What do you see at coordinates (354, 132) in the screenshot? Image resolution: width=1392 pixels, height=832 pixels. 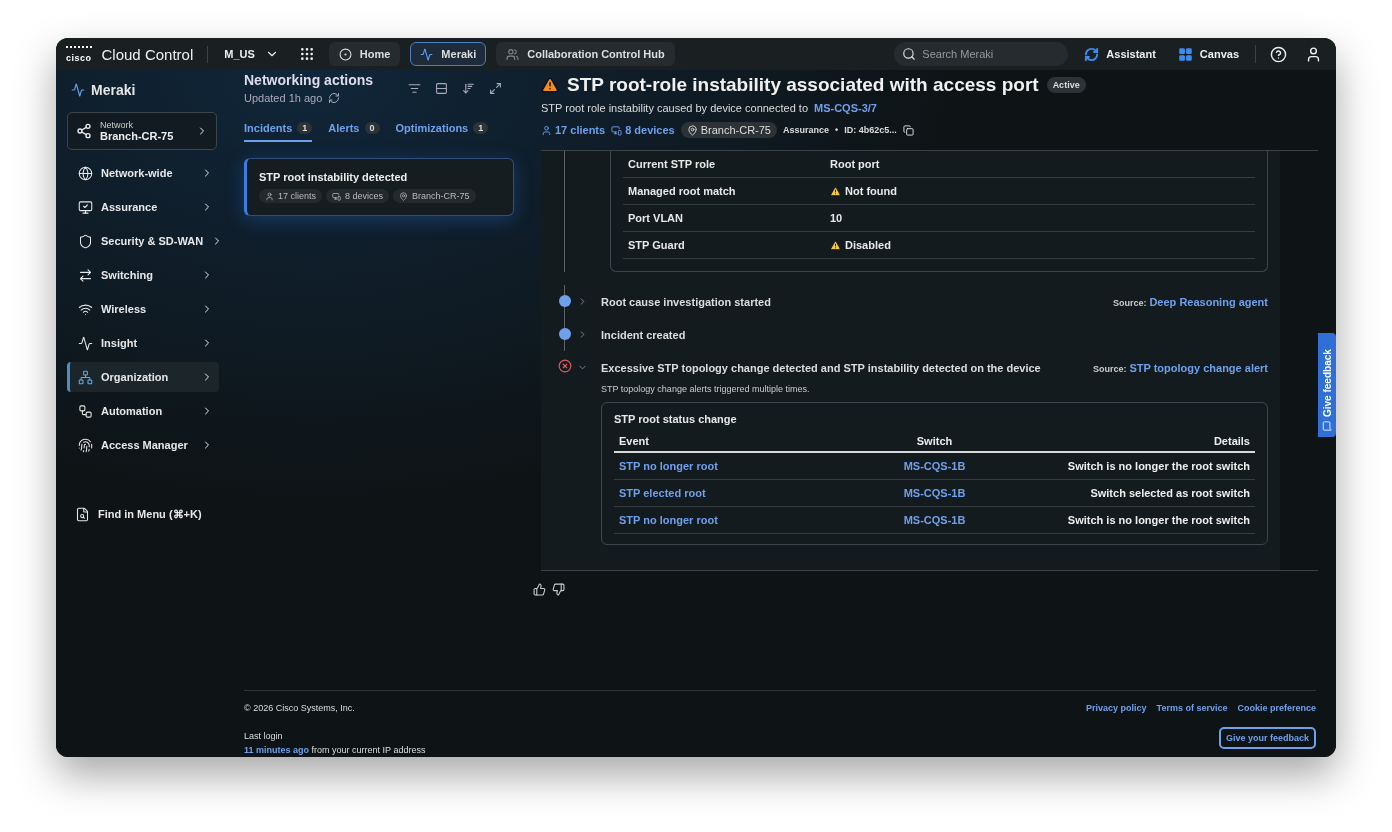 I see `panel-tab: Alerts 0` at bounding box center [354, 132].